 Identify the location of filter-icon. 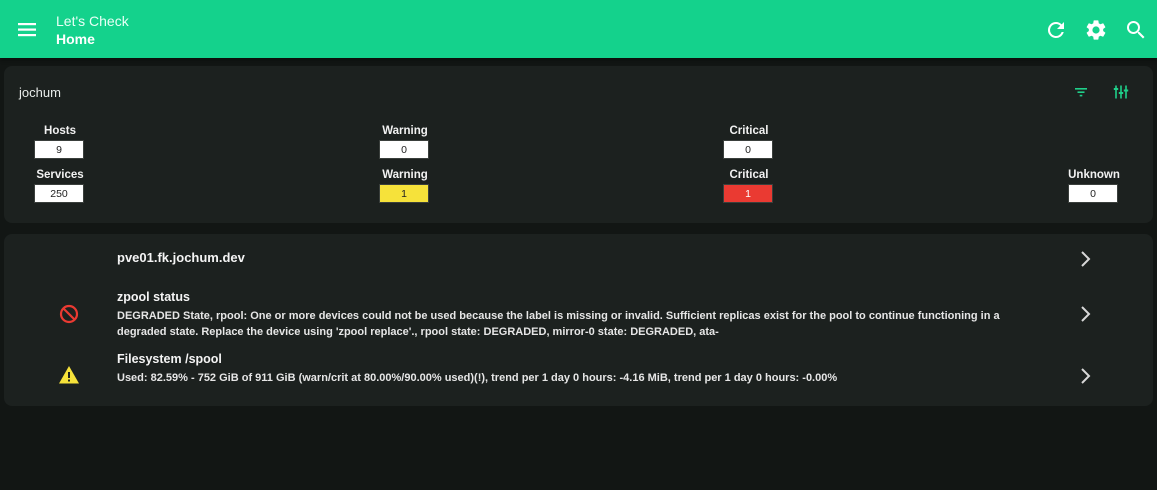
(1081, 92).